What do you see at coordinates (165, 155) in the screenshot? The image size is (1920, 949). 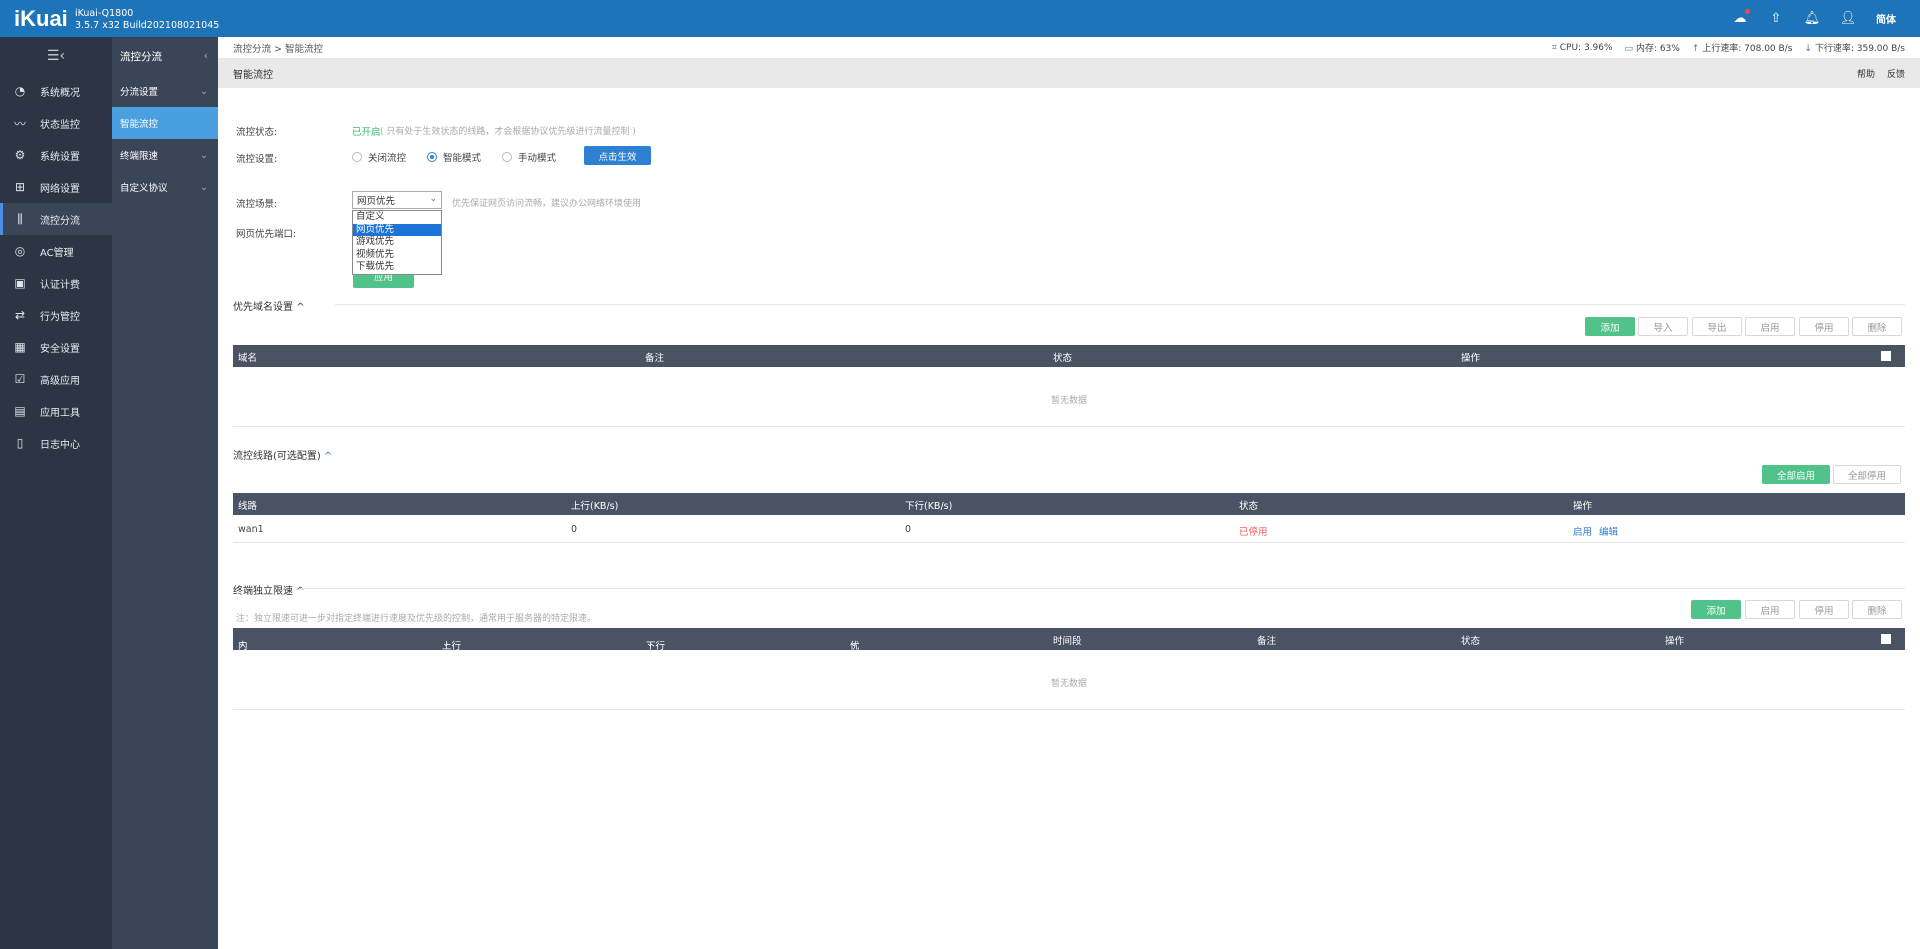 I see `subnav-item-2: 终端限速 ⌄` at bounding box center [165, 155].